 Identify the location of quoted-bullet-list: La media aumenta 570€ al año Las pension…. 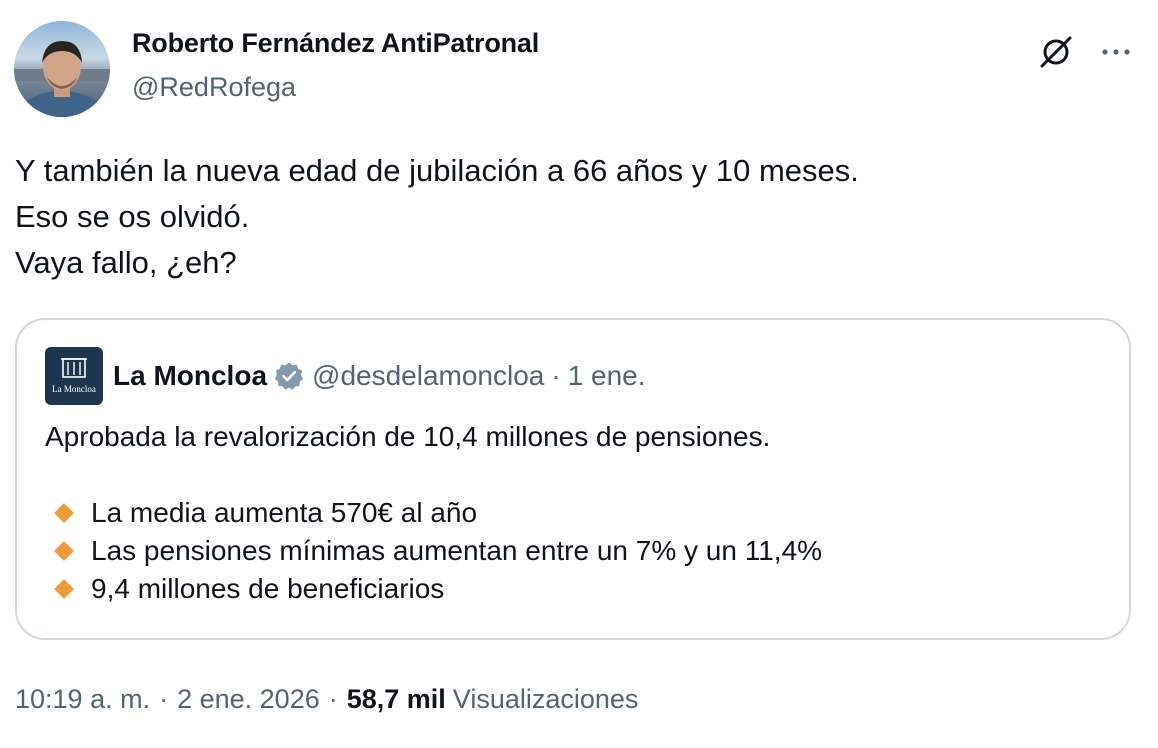
(575, 551).